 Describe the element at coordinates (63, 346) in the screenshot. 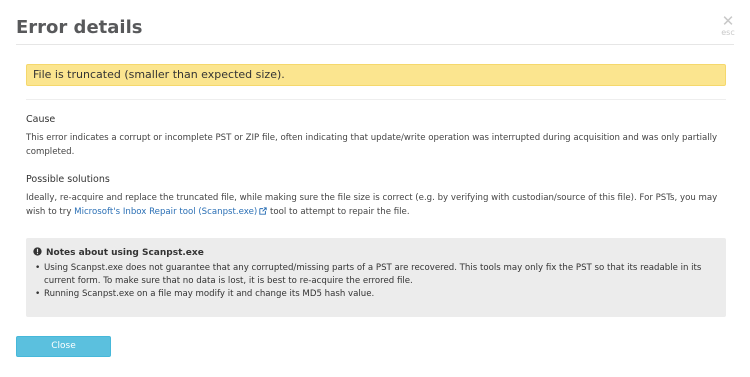

I see `close-button: Close` at that location.